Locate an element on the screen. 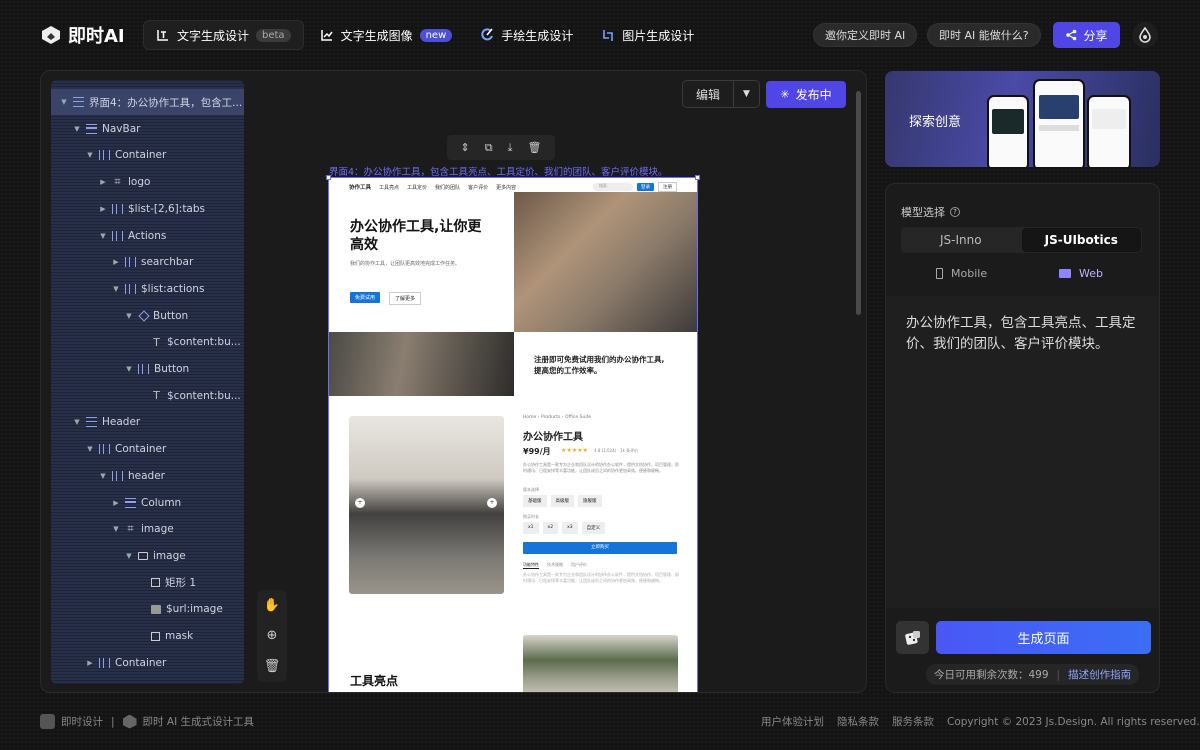 Image resolution: width=1200 pixels, height=750 pixels. layer-row: ▶ ⌗ logo is located at coordinates (147, 182).